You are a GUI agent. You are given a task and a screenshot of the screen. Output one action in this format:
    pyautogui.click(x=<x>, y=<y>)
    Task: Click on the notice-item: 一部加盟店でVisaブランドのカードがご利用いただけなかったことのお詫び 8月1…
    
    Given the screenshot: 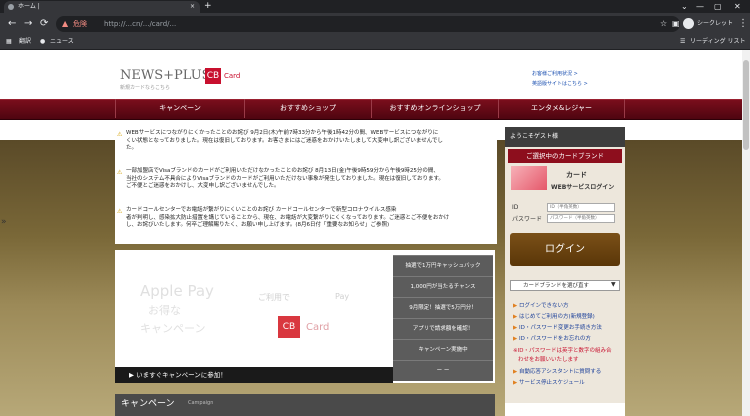 What is the action you would take?
    pyautogui.click(x=310, y=179)
    